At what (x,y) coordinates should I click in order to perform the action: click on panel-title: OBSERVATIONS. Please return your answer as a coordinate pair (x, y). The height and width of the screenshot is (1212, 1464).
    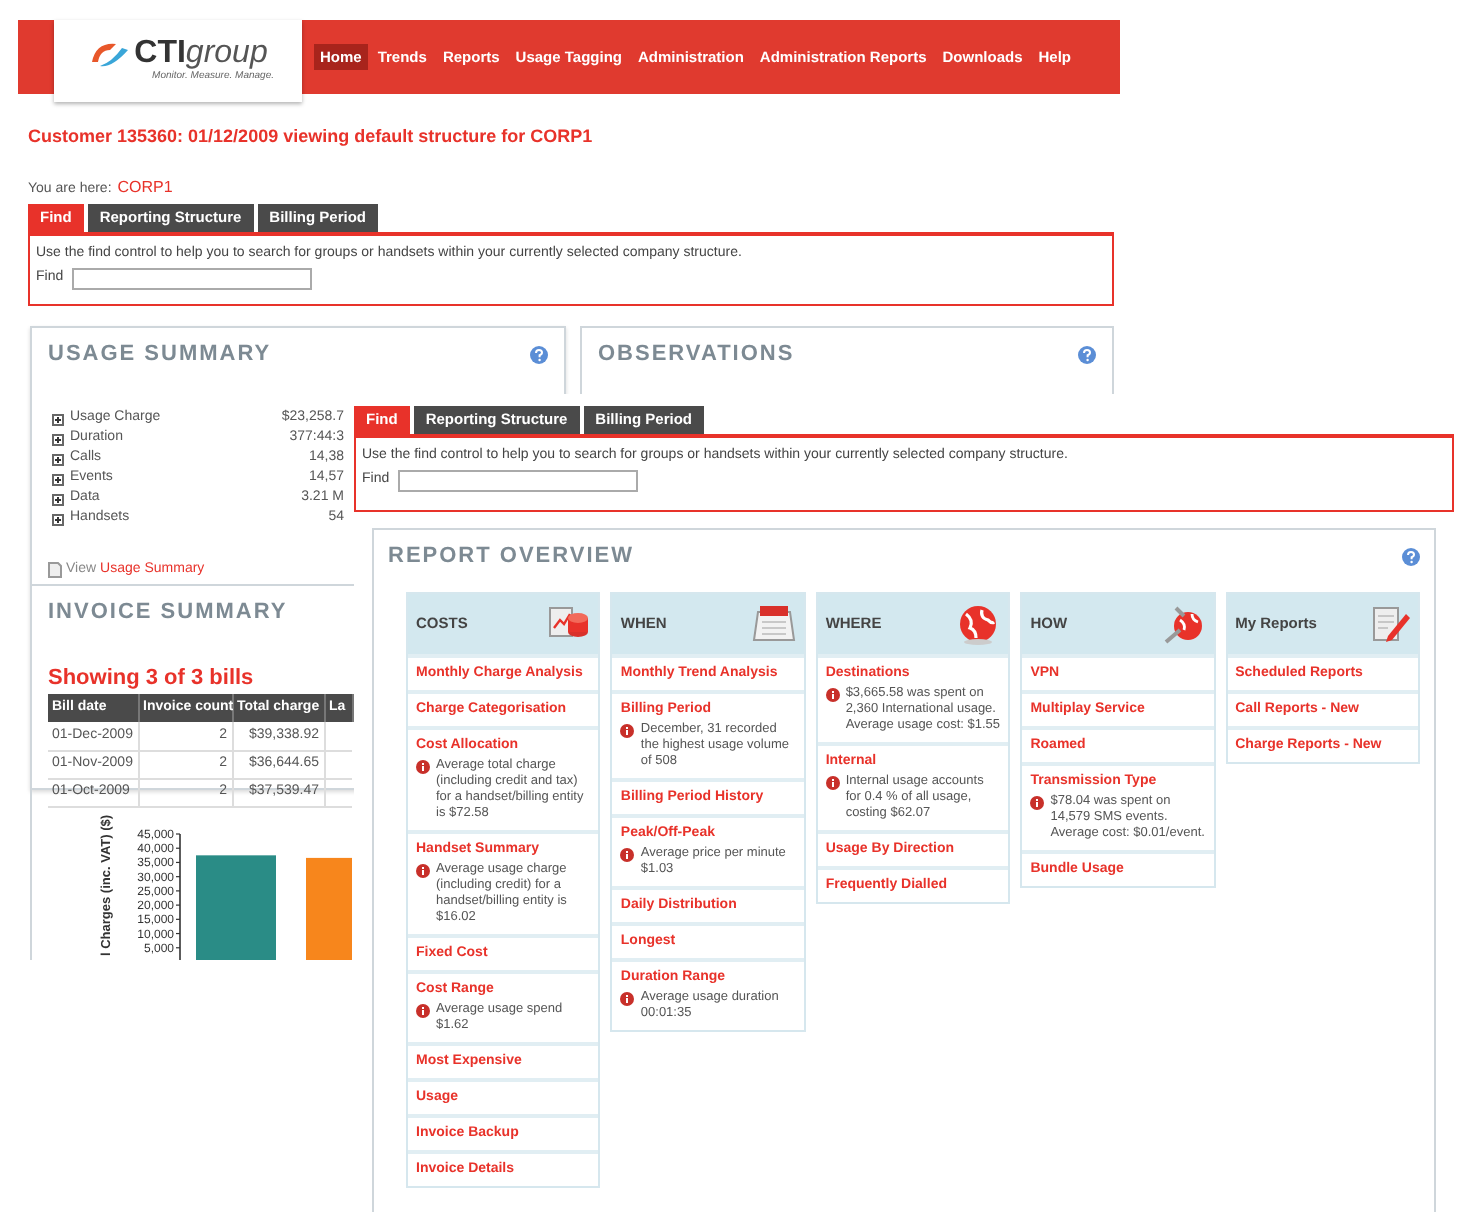
    Looking at the image, I should click on (696, 355).